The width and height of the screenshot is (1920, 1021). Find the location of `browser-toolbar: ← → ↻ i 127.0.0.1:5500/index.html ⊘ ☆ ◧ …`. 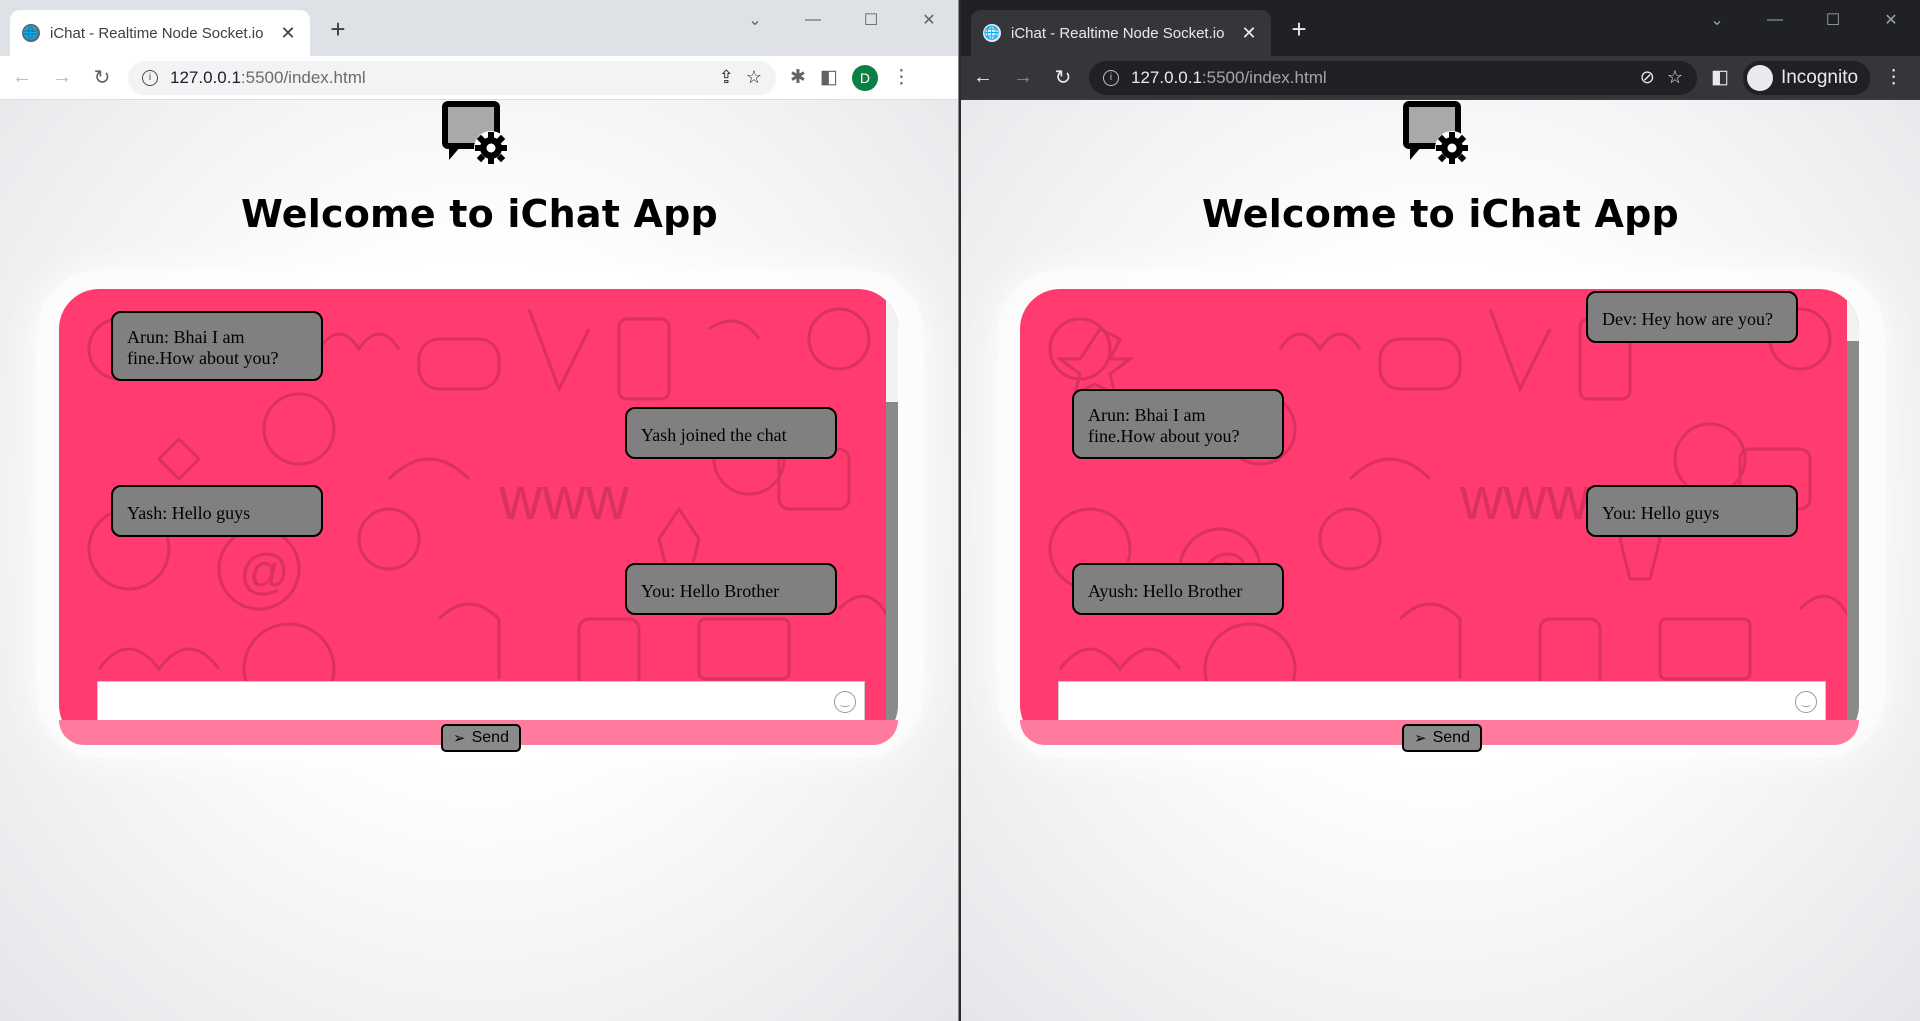

browser-toolbar: ← → ↻ i 127.0.0.1:5500/index.html ⊘ ☆ ◧ … is located at coordinates (1440, 78).